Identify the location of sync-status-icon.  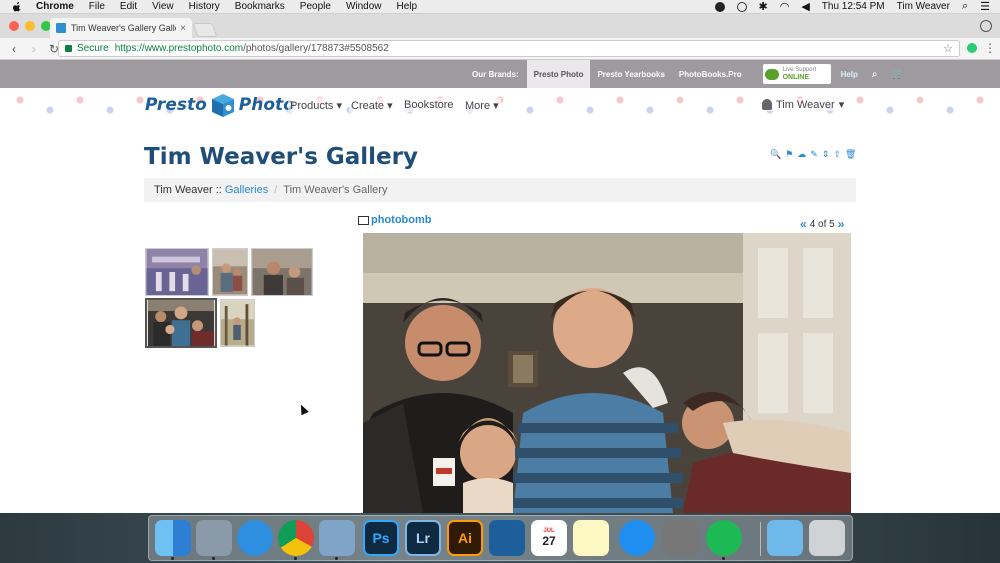
(741, 6).